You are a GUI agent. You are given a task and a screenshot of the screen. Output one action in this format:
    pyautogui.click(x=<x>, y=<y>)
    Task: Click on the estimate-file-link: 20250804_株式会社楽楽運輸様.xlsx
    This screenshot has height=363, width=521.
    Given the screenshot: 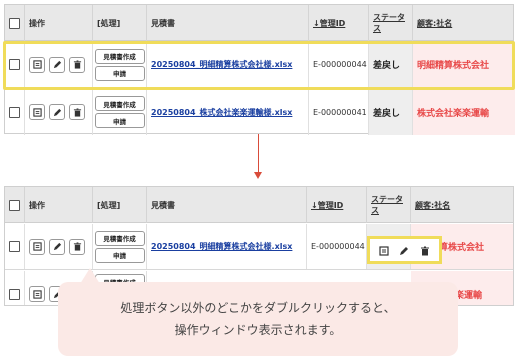 What is the action you would take?
    pyautogui.click(x=219, y=112)
    